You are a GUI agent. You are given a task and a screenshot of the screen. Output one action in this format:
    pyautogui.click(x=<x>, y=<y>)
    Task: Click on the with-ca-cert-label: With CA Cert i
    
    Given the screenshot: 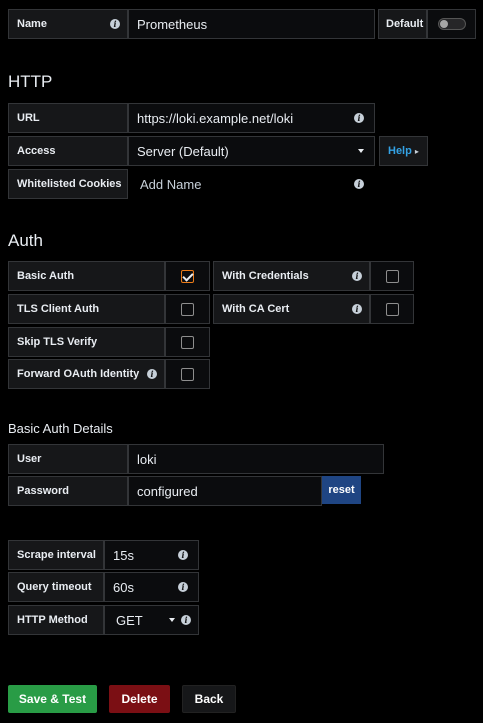 What is the action you would take?
    pyautogui.click(x=291, y=309)
    